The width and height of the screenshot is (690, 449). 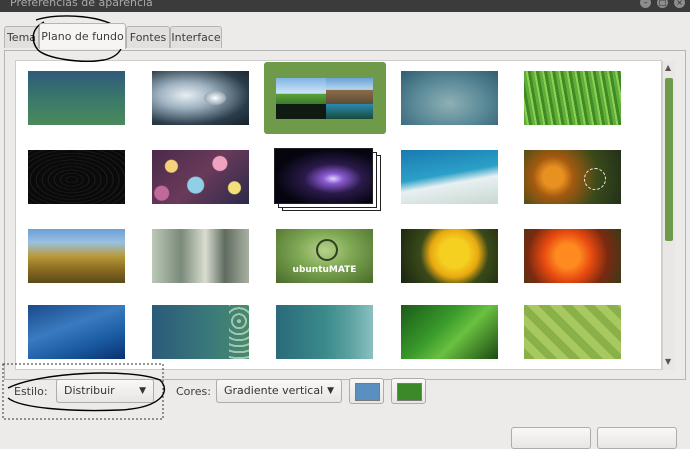 I want to click on colors-label: Cores:, so click(x=193, y=391).